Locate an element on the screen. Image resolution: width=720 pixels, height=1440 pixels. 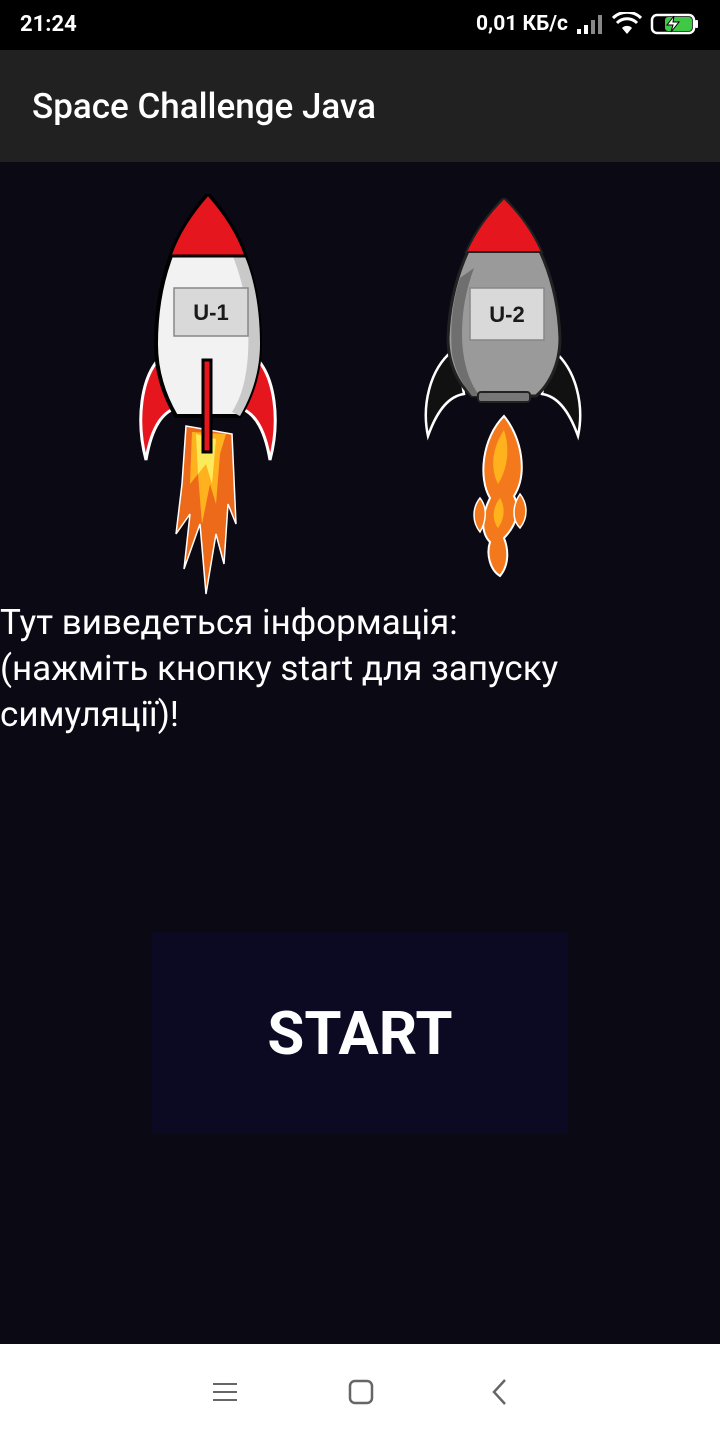
status-indicators: 0,01 КБ/с is located at coordinates (588, 24).